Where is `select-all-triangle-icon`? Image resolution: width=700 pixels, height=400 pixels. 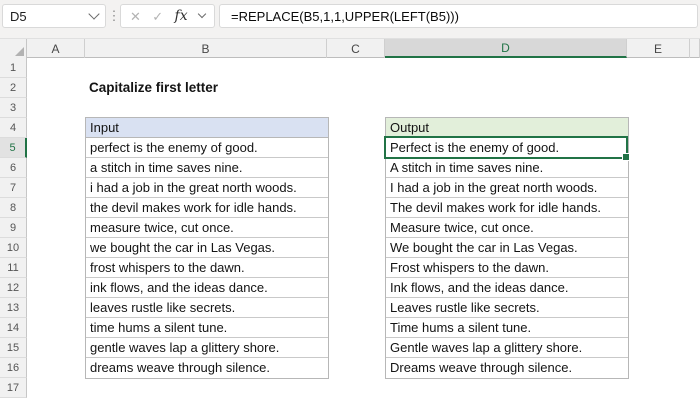 select-all-triangle-icon is located at coordinates (19, 51).